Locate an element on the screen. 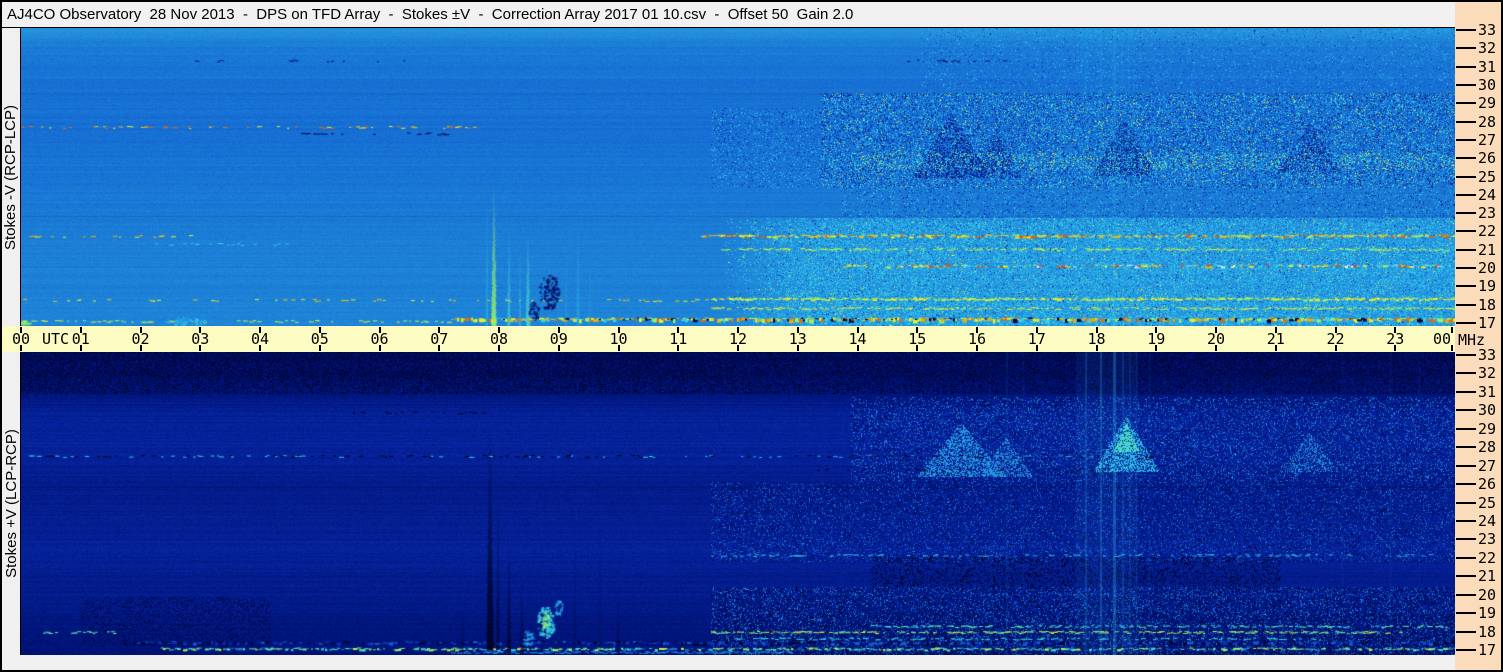  left-axis-strip-top: Stokes -V (RCP-LCP) is located at coordinates (11, 177).